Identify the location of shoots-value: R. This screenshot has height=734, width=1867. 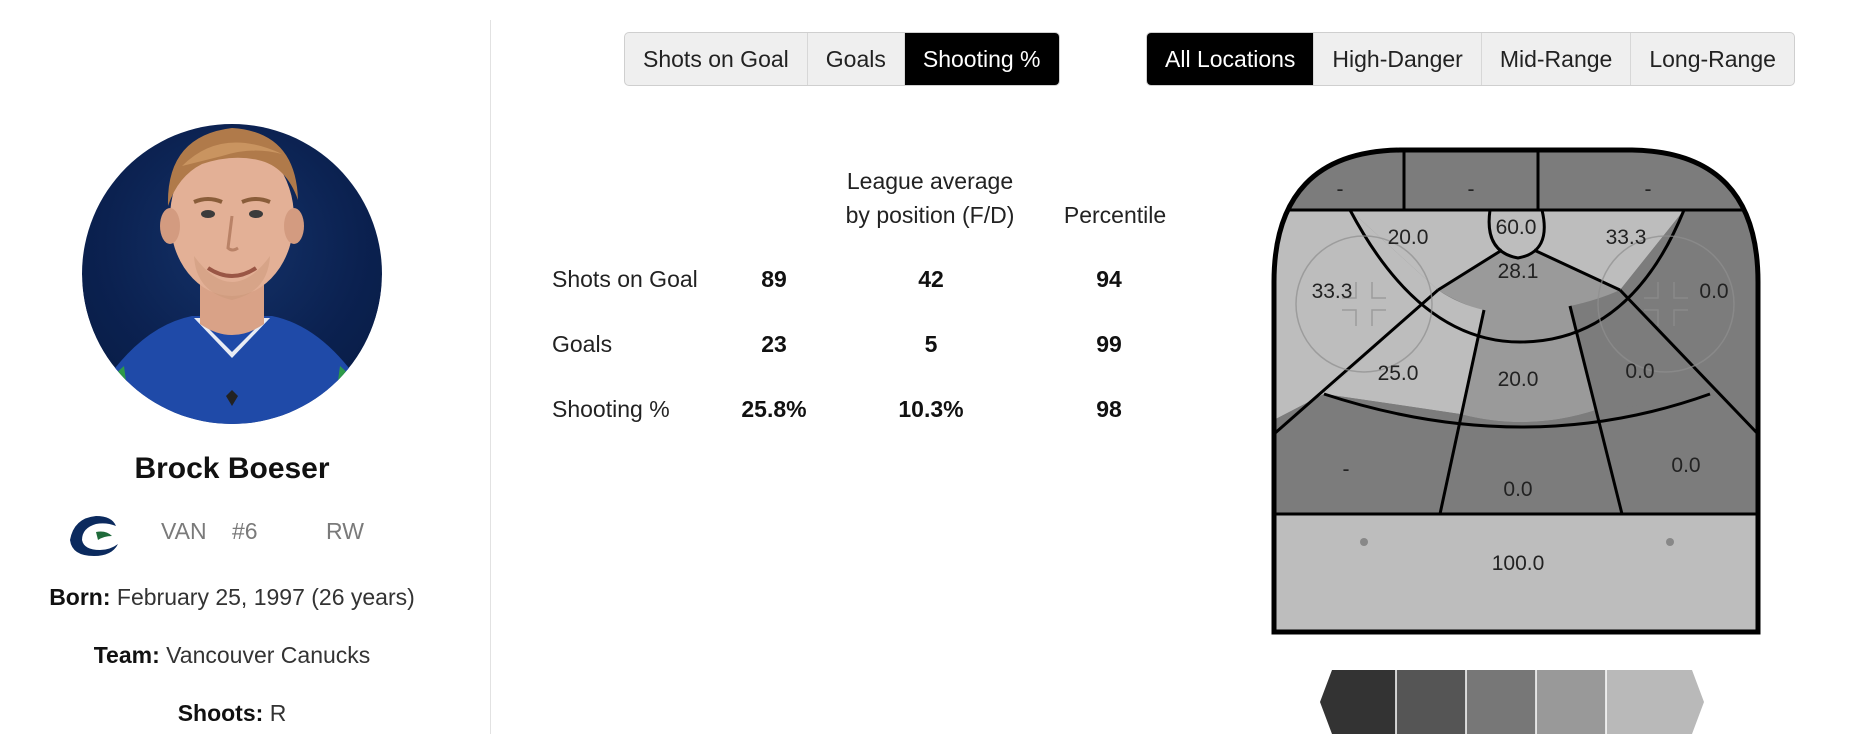
(278, 713).